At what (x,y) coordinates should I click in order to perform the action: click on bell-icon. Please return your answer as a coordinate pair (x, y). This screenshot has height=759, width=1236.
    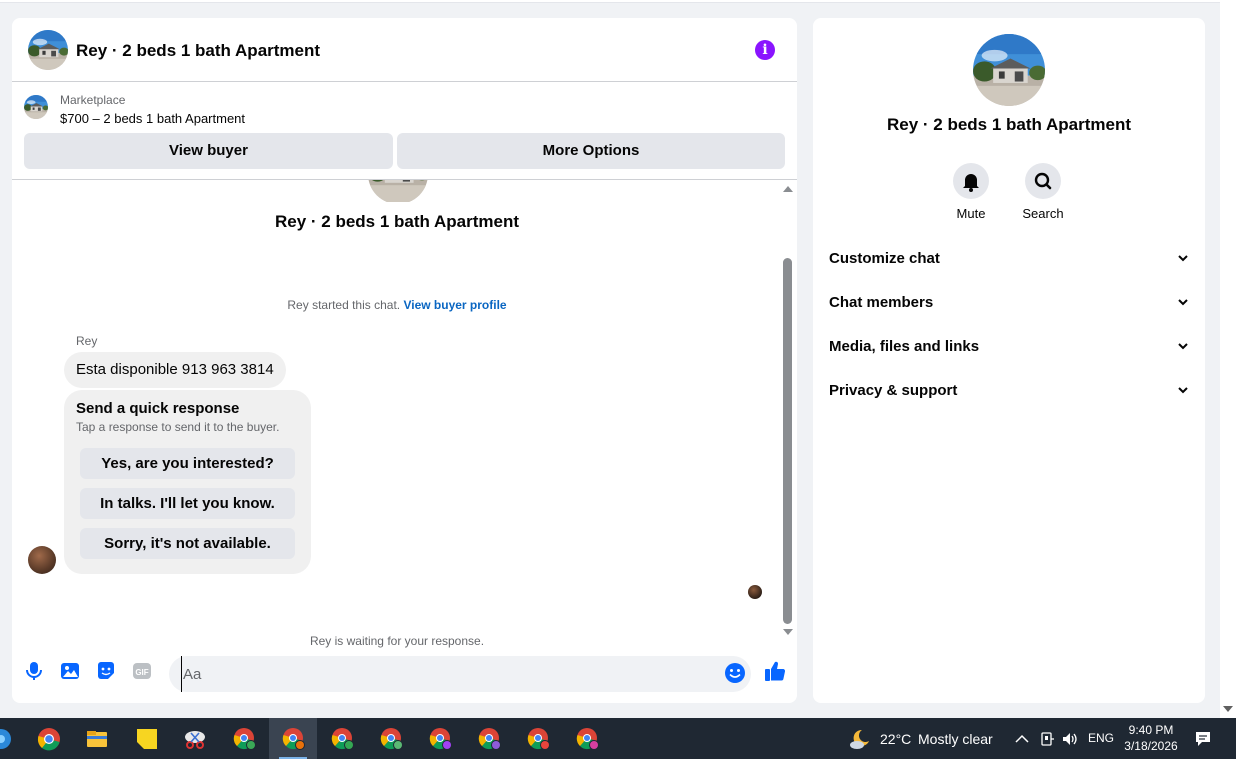
    Looking at the image, I should click on (971, 183).